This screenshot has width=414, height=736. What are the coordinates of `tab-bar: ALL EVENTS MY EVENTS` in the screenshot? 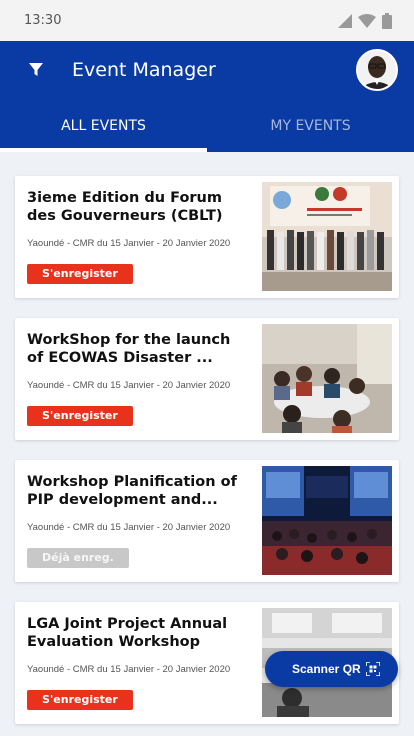 It's located at (207, 125).